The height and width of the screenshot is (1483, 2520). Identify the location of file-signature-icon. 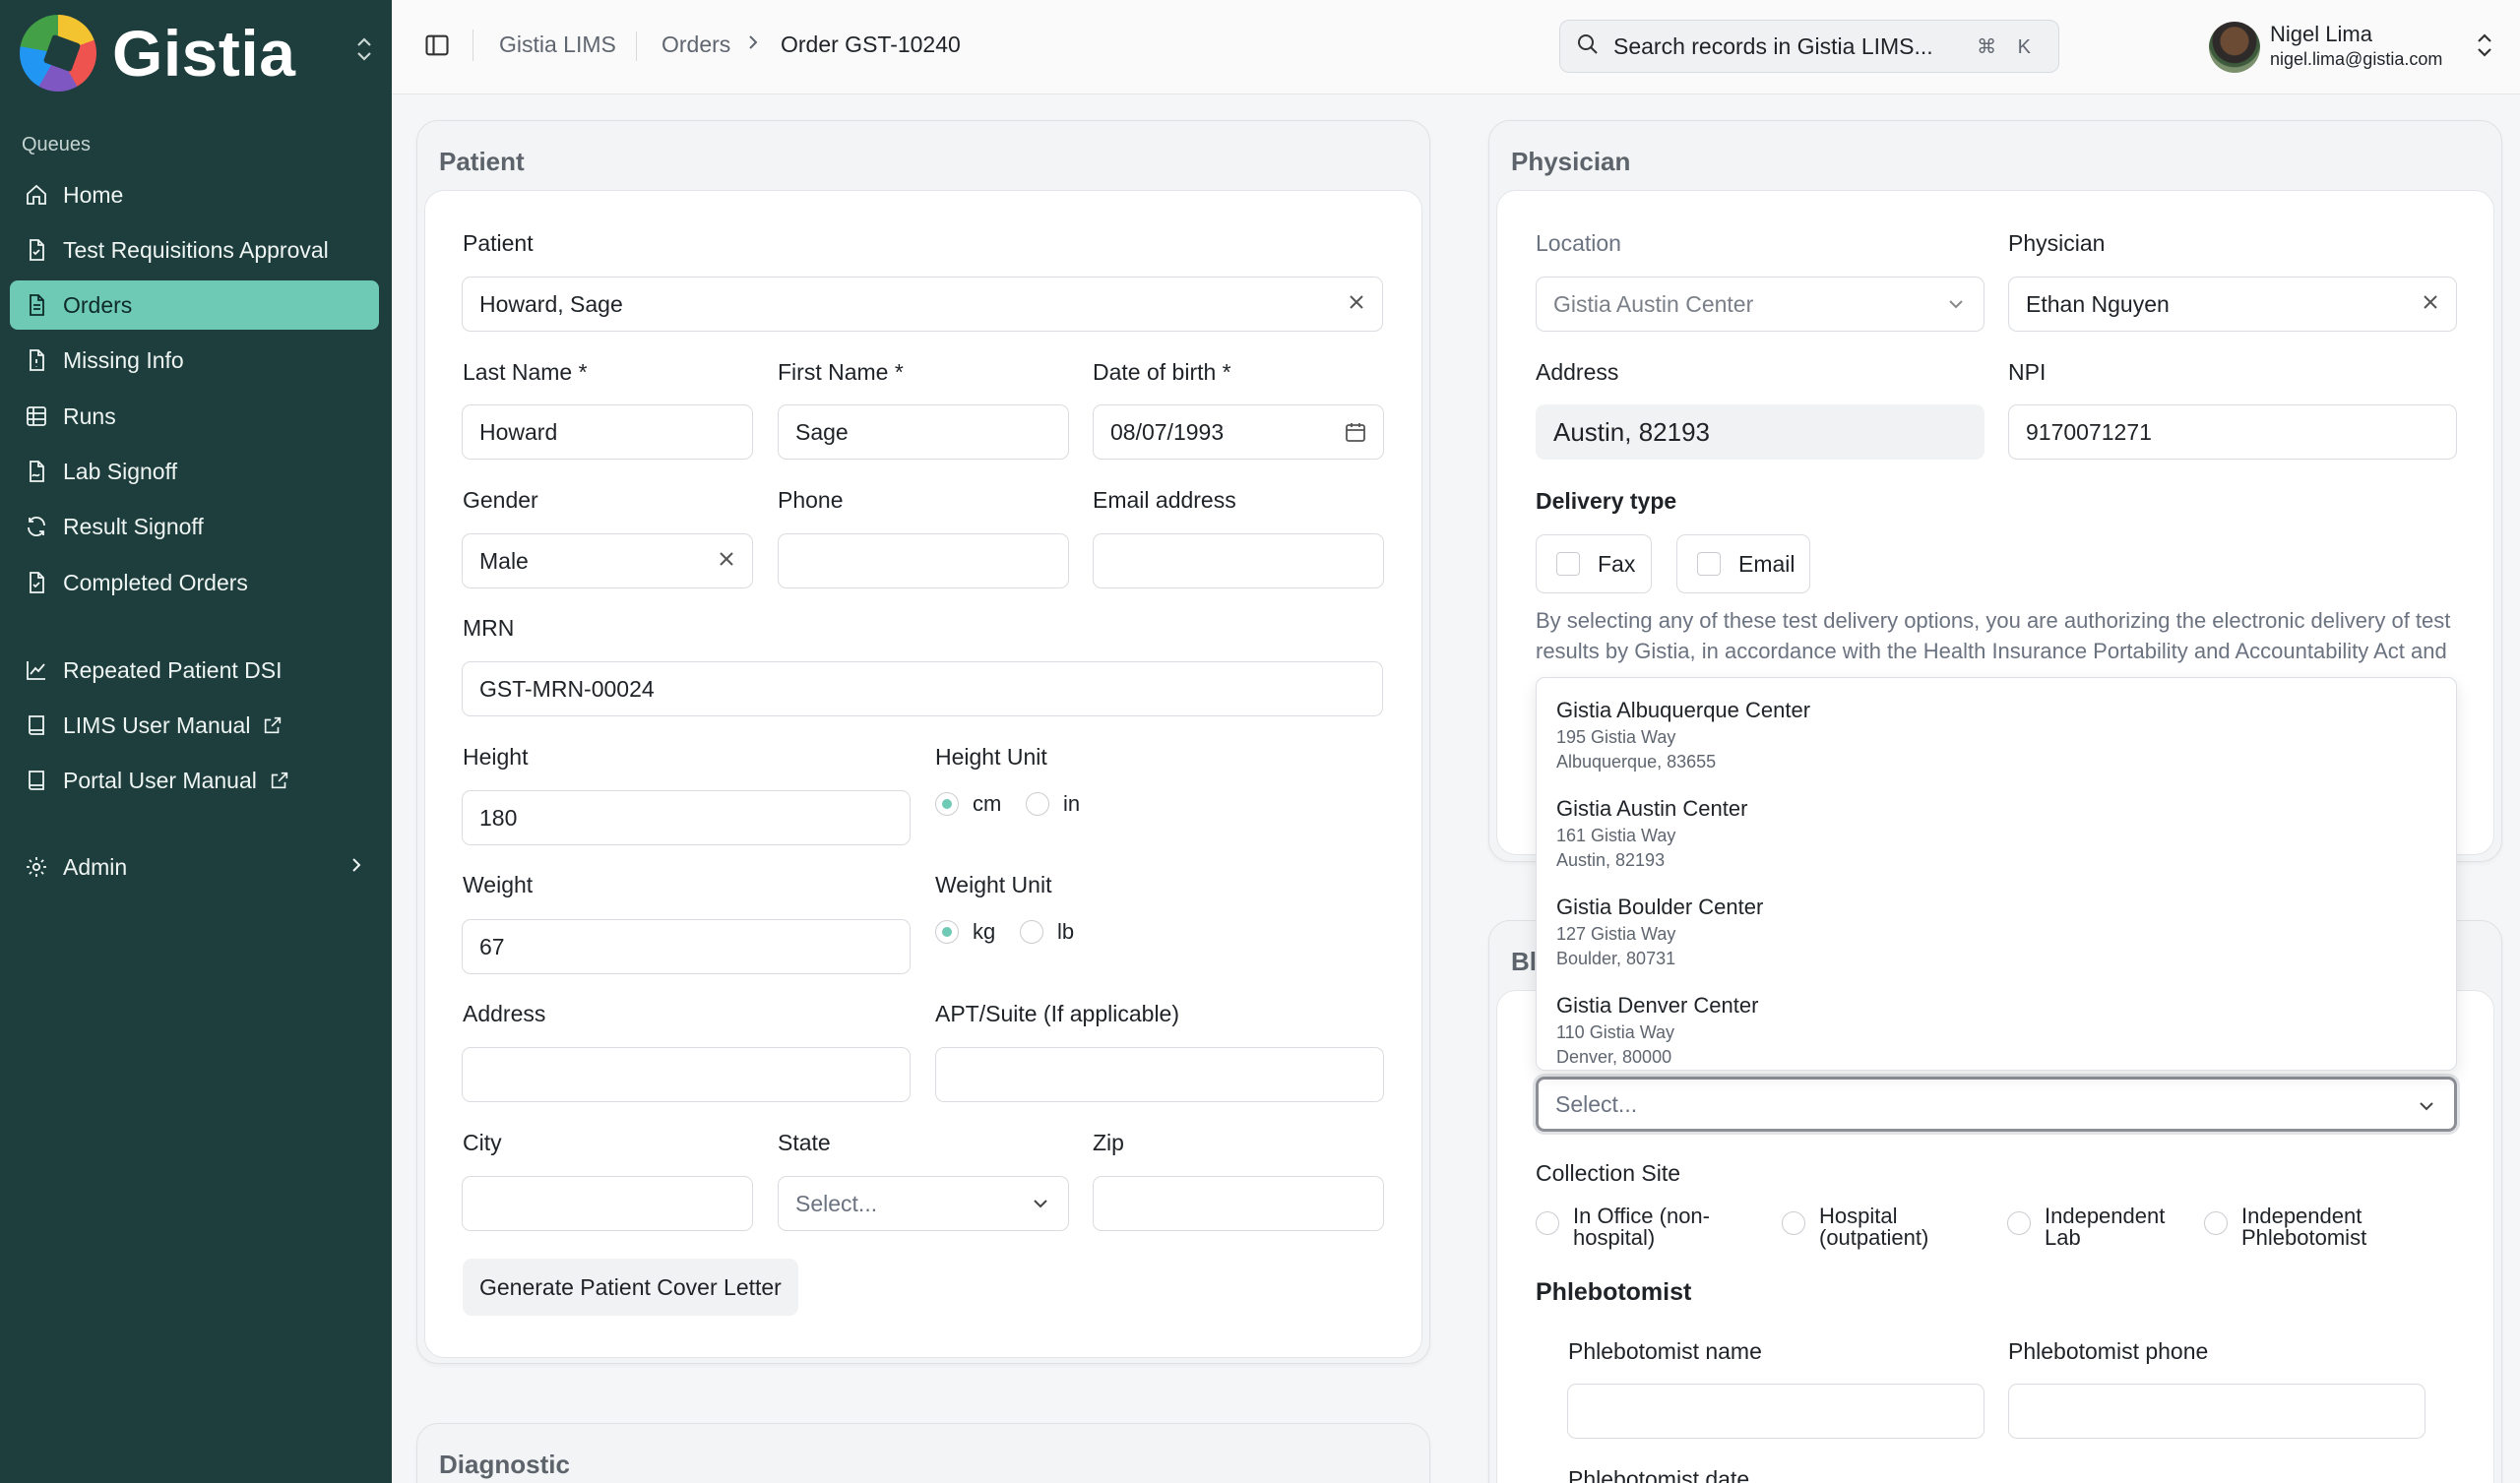
(36, 471).